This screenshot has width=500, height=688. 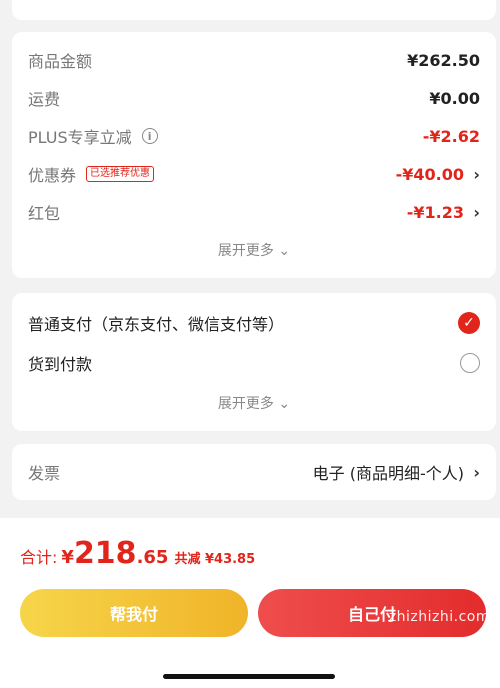 What do you see at coordinates (451, 136) in the screenshot?
I see `plus-discount-value: -¥2.62` at bounding box center [451, 136].